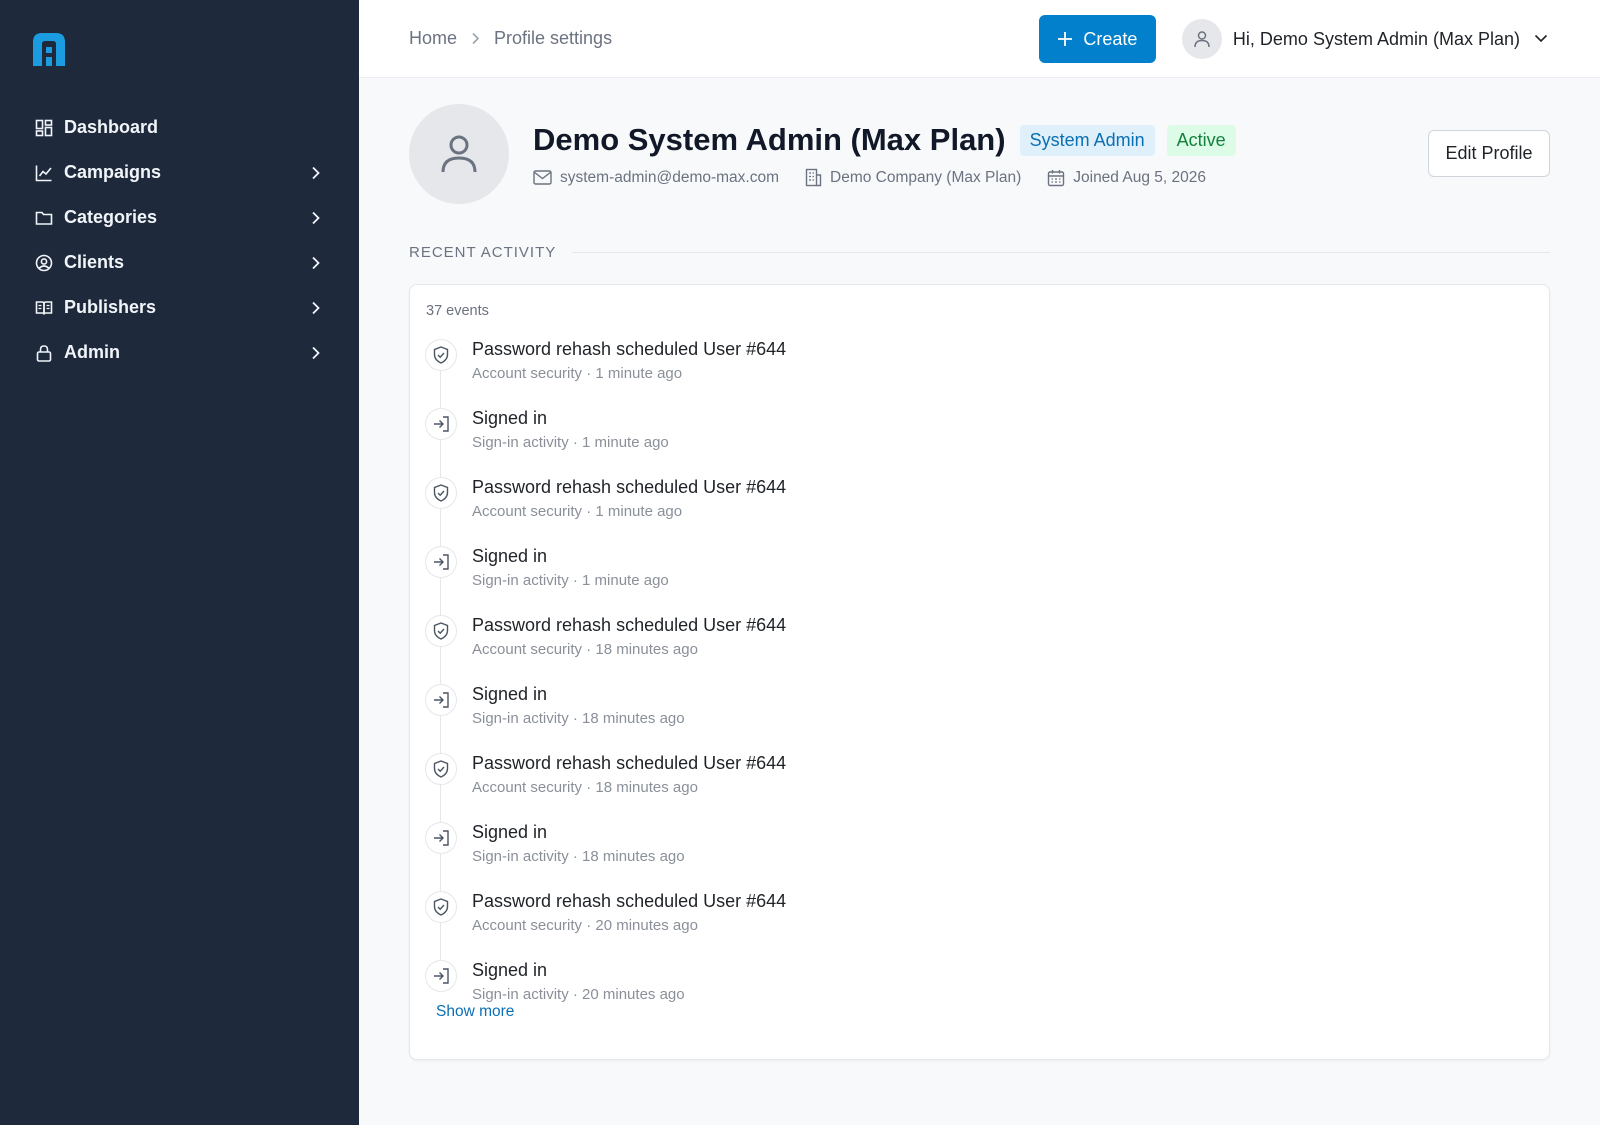 The height and width of the screenshot is (1125, 1600). What do you see at coordinates (44, 218) in the screenshot?
I see `folder-icon` at bounding box center [44, 218].